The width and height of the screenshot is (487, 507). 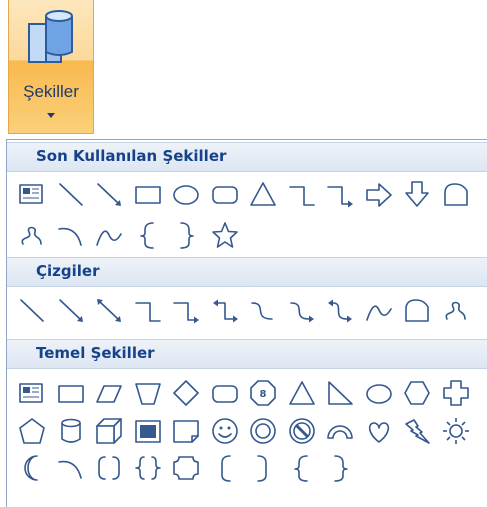 What do you see at coordinates (32, 235) in the screenshot?
I see `freeform-scribble-icon` at bounding box center [32, 235].